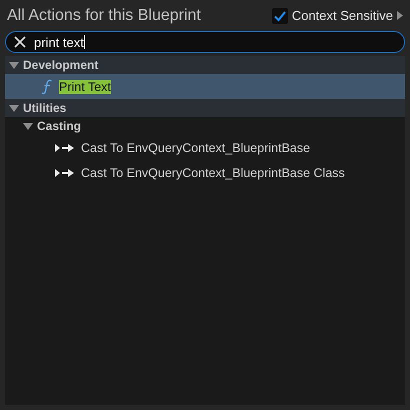  Describe the element at coordinates (205, 86) in the screenshot. I see `action-item: Print Text` at that location.